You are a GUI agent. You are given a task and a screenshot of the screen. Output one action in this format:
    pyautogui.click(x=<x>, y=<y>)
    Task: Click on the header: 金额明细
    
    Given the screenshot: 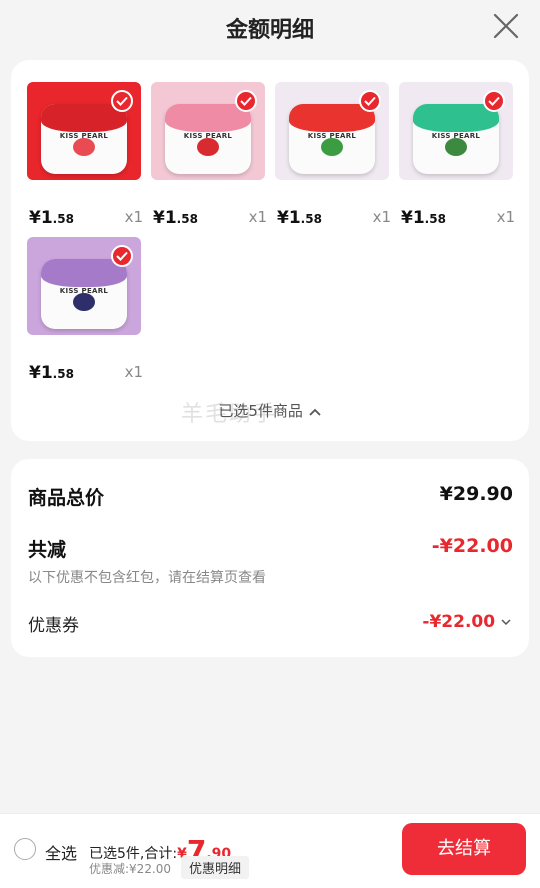 What is the action you would take?
    pyautogui.click(x=270, y=28)
    